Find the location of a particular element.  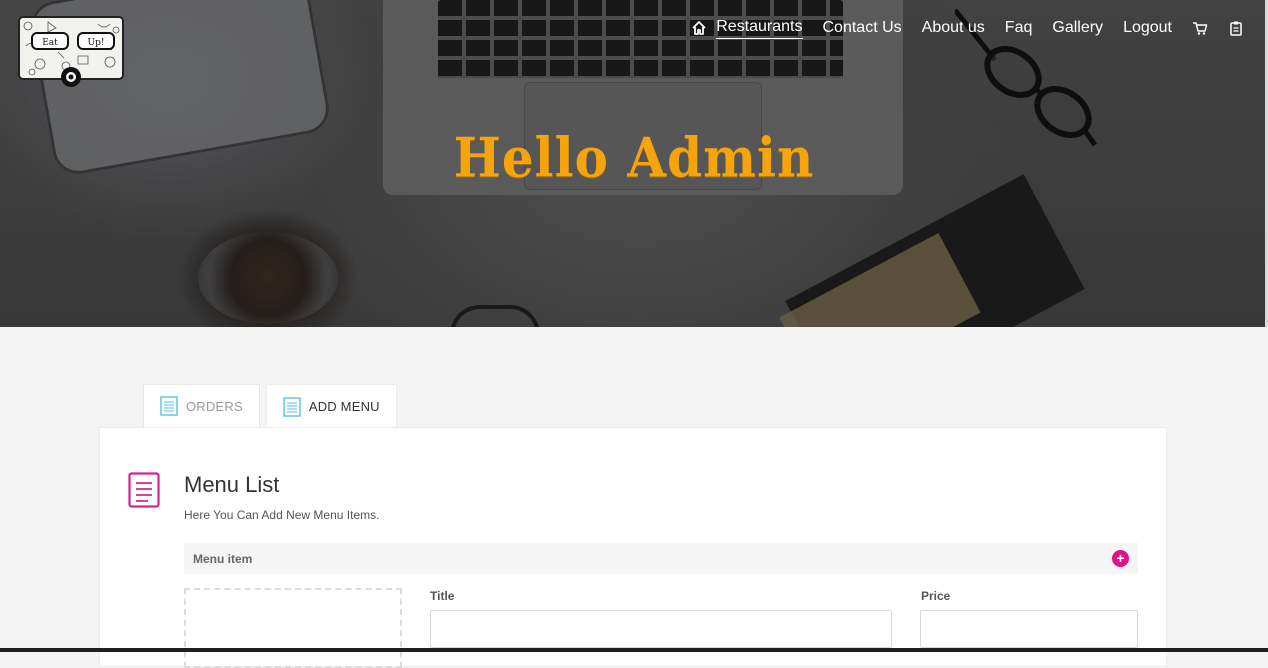

title-label: Title is located at coordinates (442, 596).